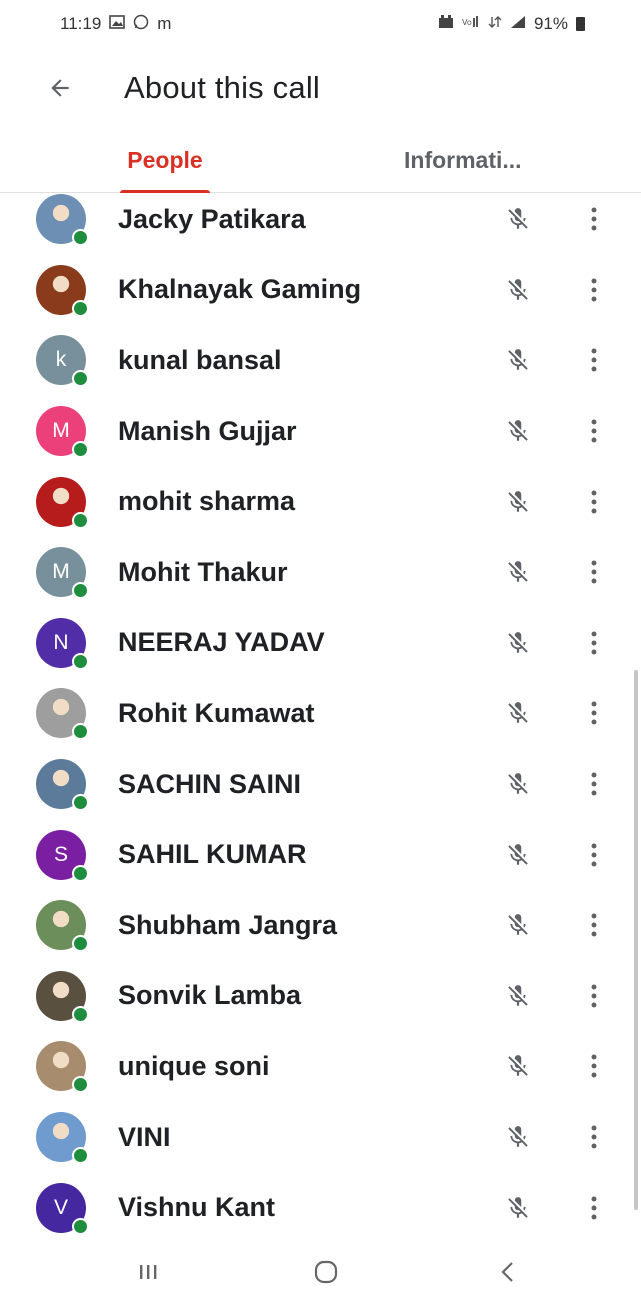  I want to click on person-row: S SAHIL KUMAR, so click(320, 854).